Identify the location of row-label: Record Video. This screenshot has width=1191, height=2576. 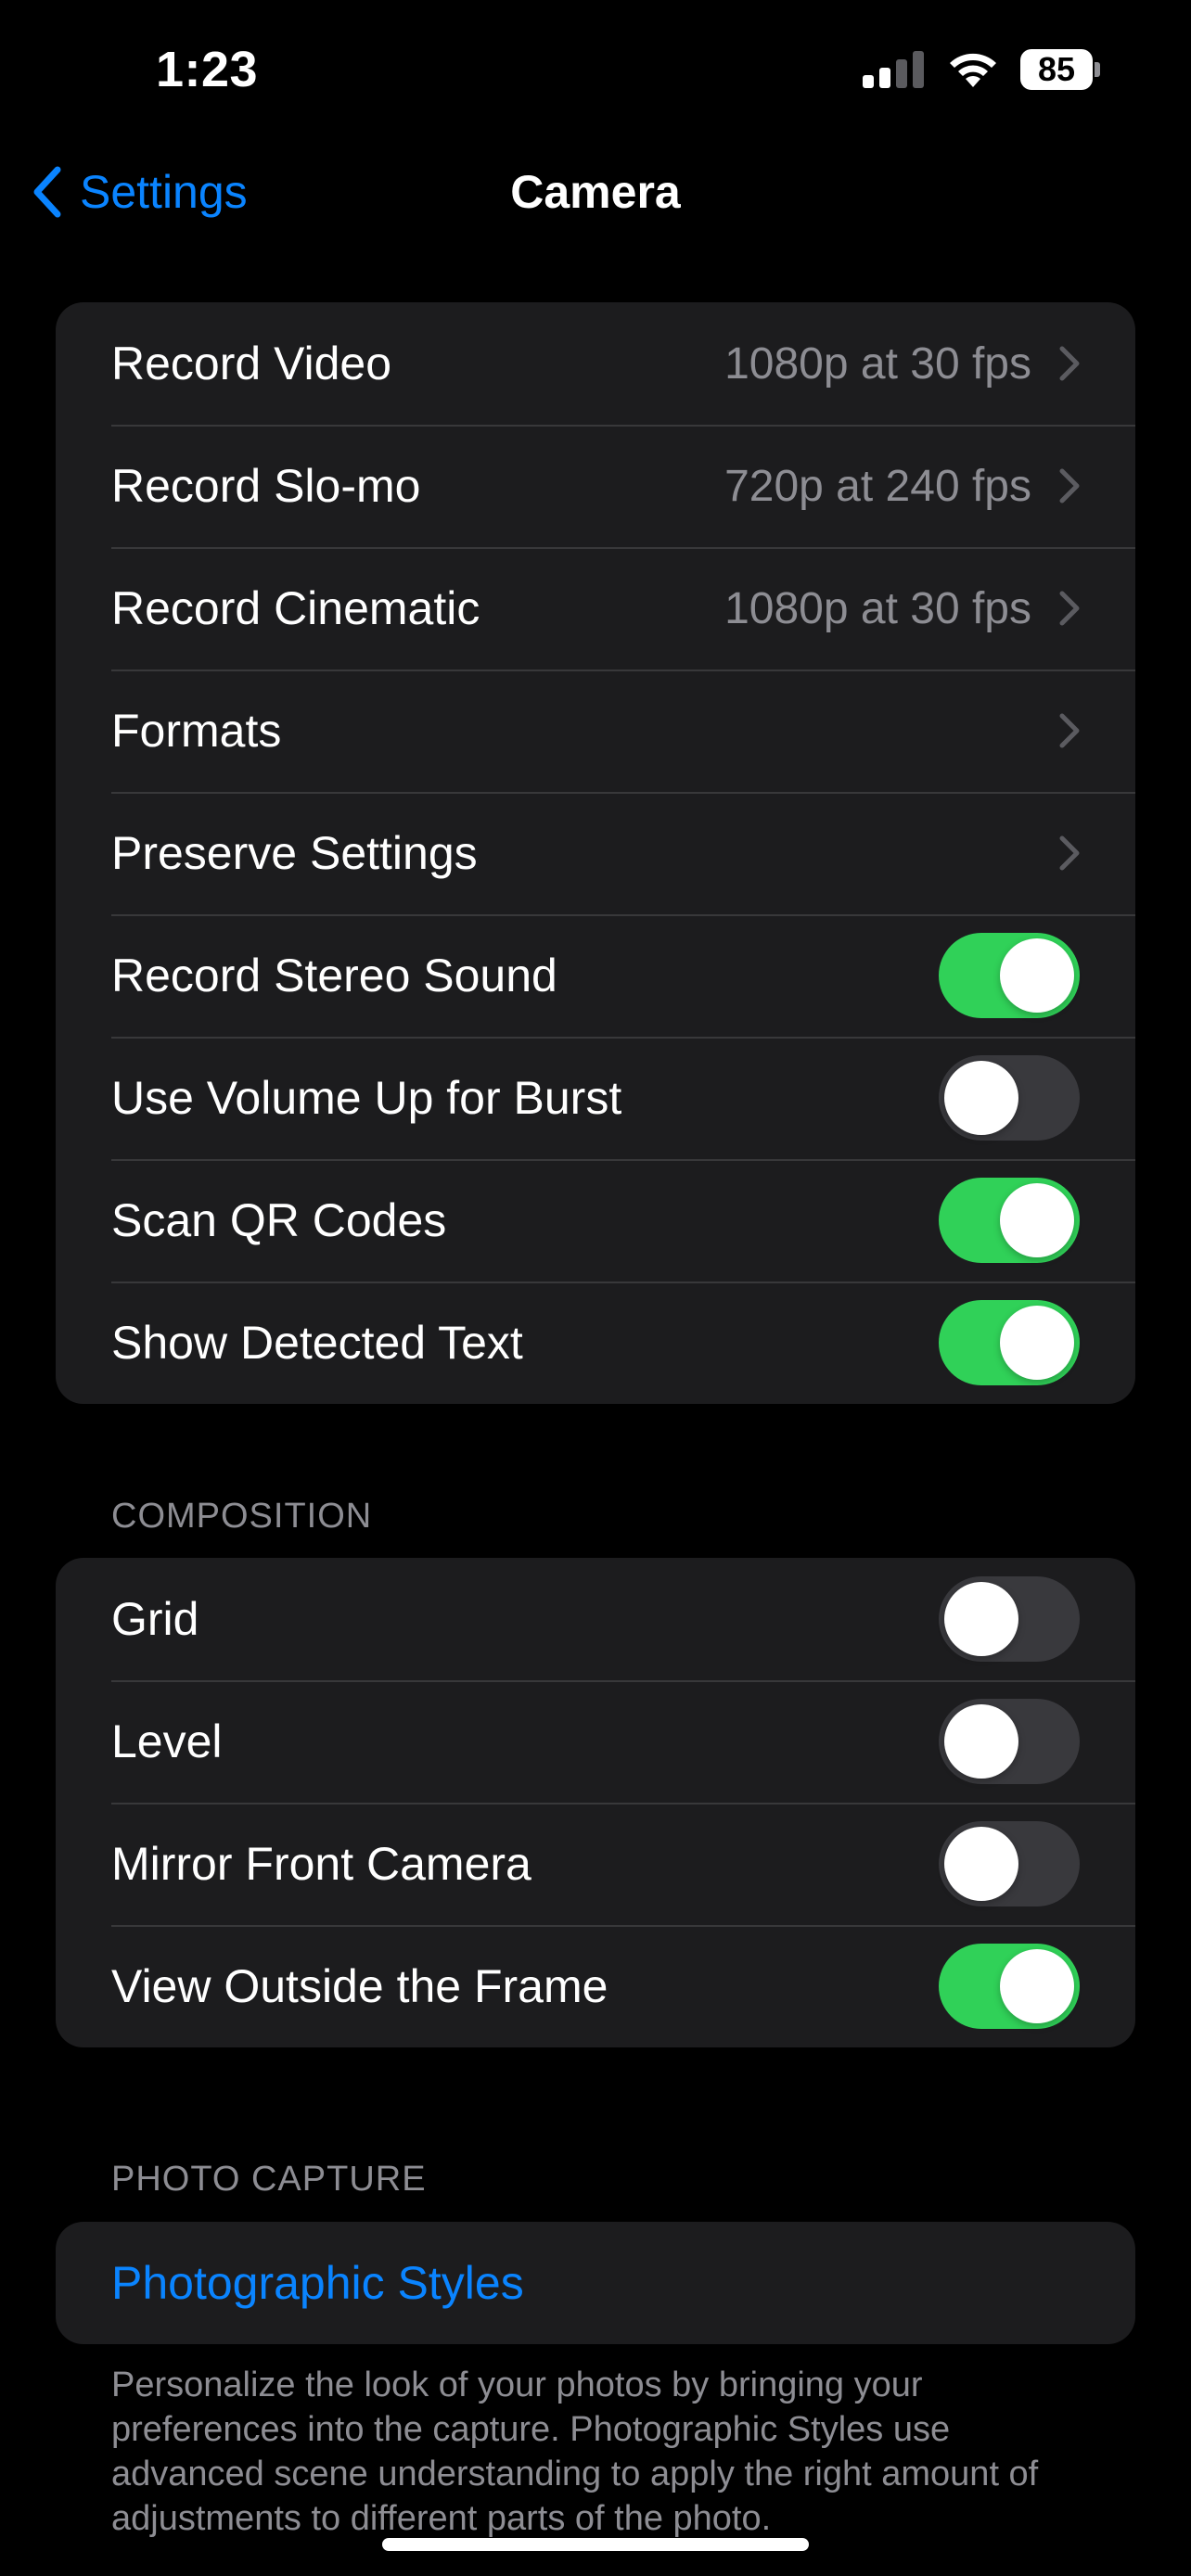
(251, 363).